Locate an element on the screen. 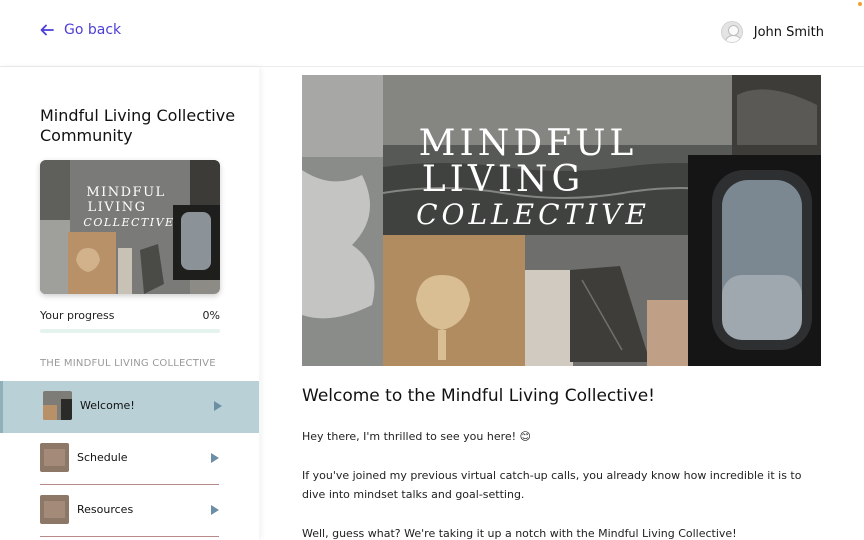 This screenshot has height=540, width=864. lesson-label: Schedule is located at coordinates (102, 457).